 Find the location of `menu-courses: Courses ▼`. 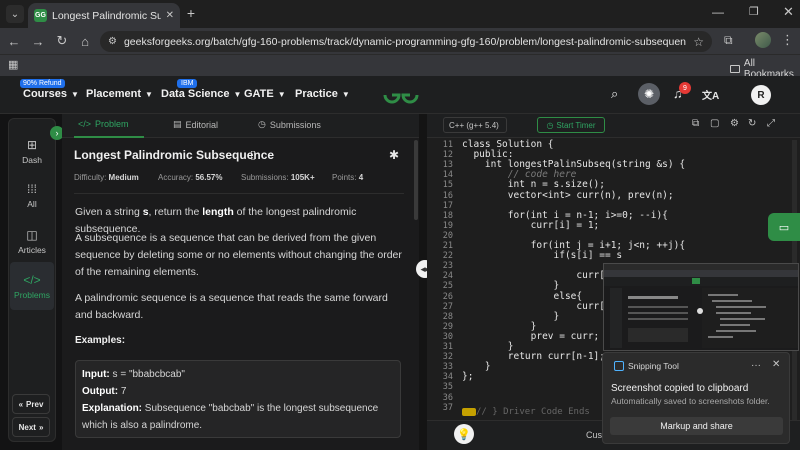

menu-courses: Courses ▼ is located at coordinates (51, 94).